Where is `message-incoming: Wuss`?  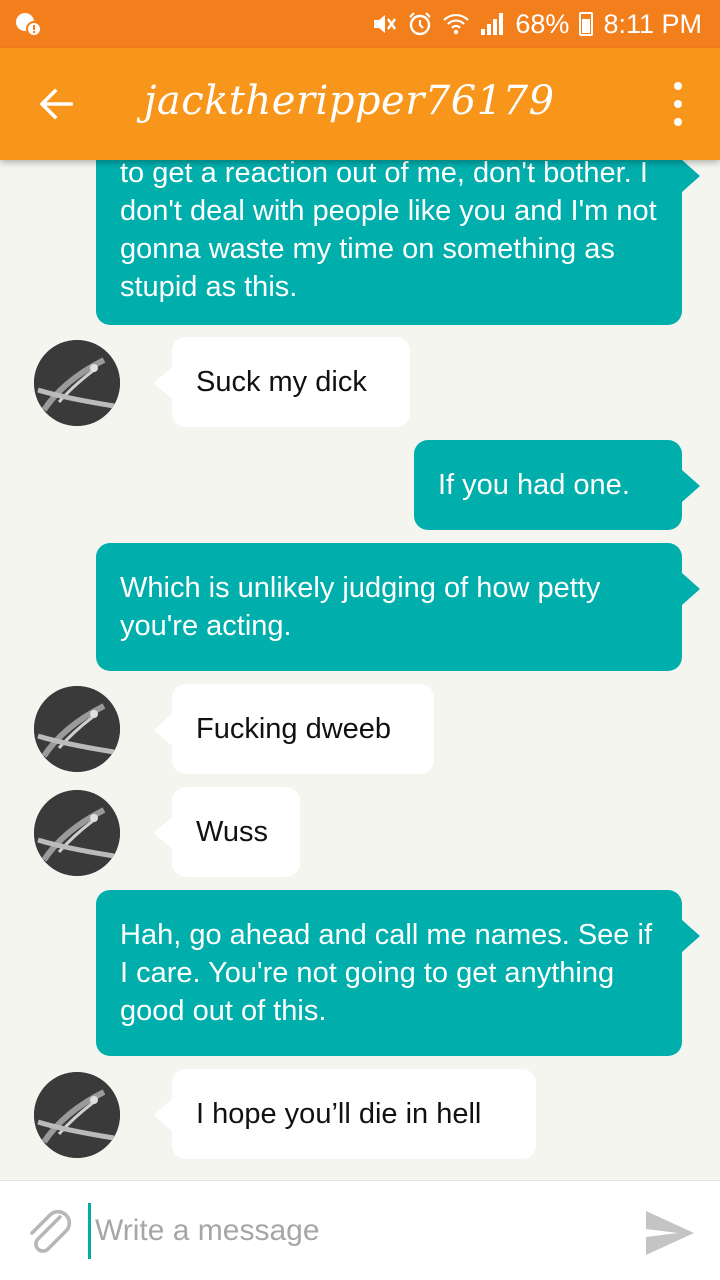
message-incoming: Wuss is located at coordinates (227, 832).